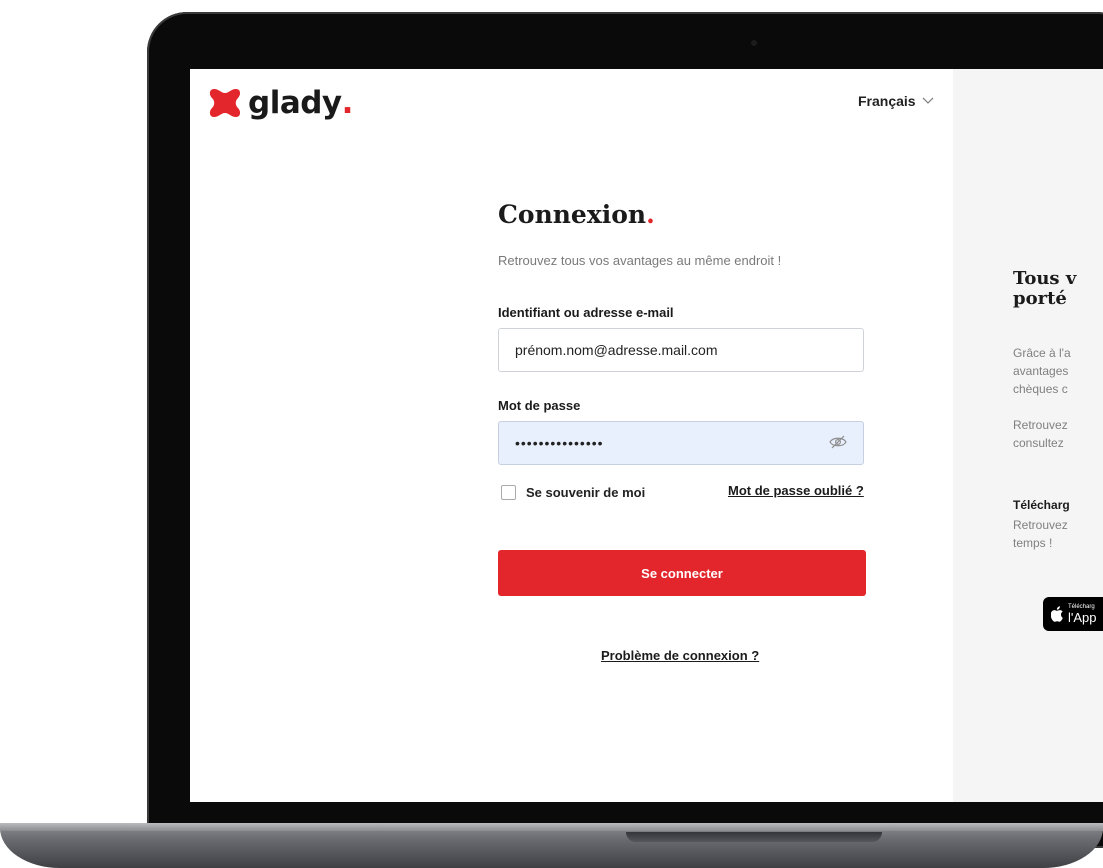  I want to click on forgot-password-link: Mot de passe oublié ?, so click(796, 490).